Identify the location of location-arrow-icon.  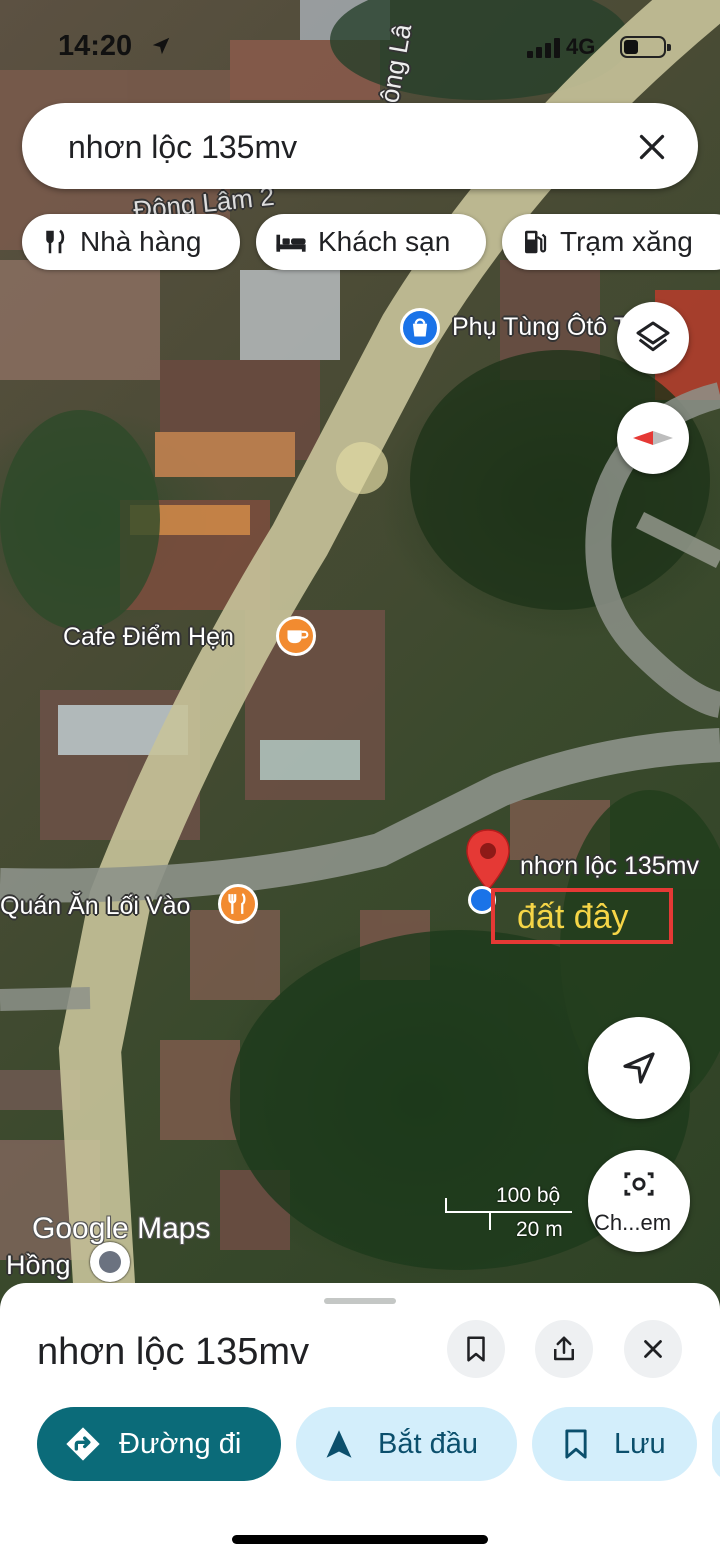
(161, 46).